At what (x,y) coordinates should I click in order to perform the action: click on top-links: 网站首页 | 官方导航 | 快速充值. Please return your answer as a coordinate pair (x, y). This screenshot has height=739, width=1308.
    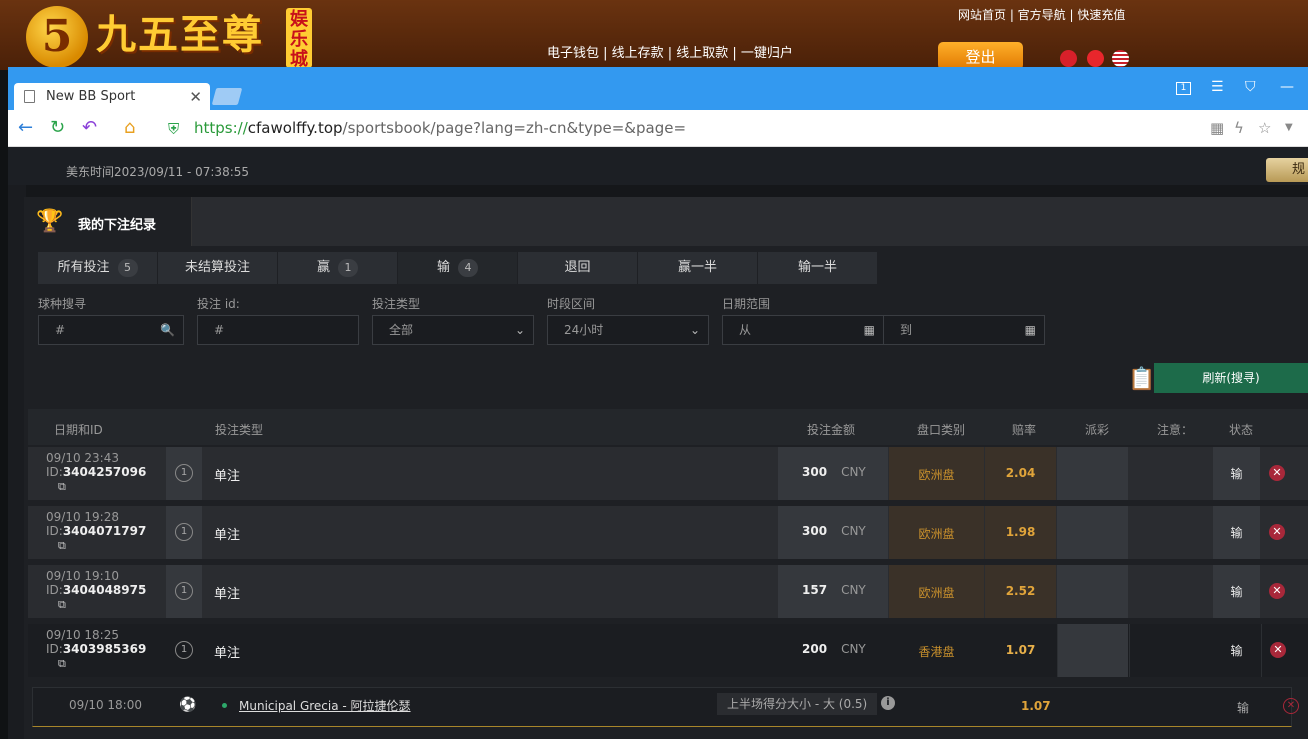
    Looking at the image, I should click on (1041, 14).